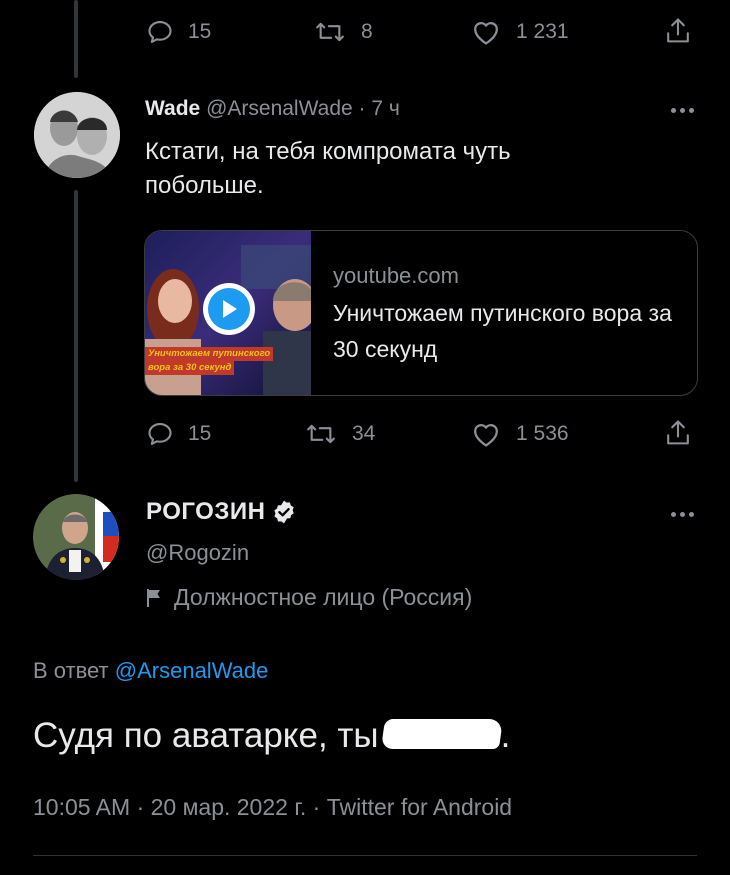 This screenshot has height=875, width=730. I want to click on thumbnail-caption-line-1: Уничтожаем путинского, so click(209, 354).